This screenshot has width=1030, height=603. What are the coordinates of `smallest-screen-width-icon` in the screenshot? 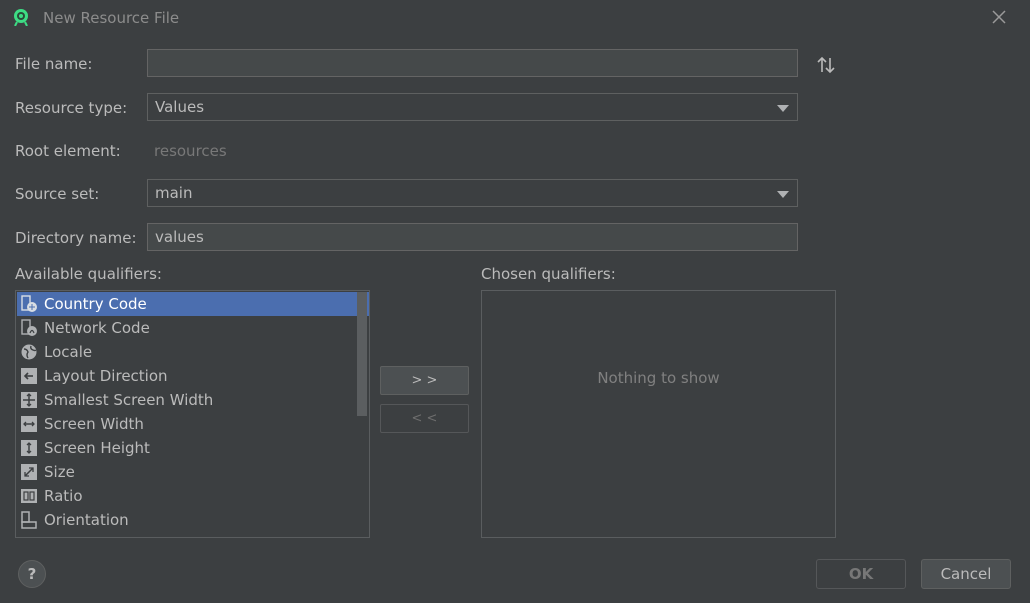 It's located at (29, 400).